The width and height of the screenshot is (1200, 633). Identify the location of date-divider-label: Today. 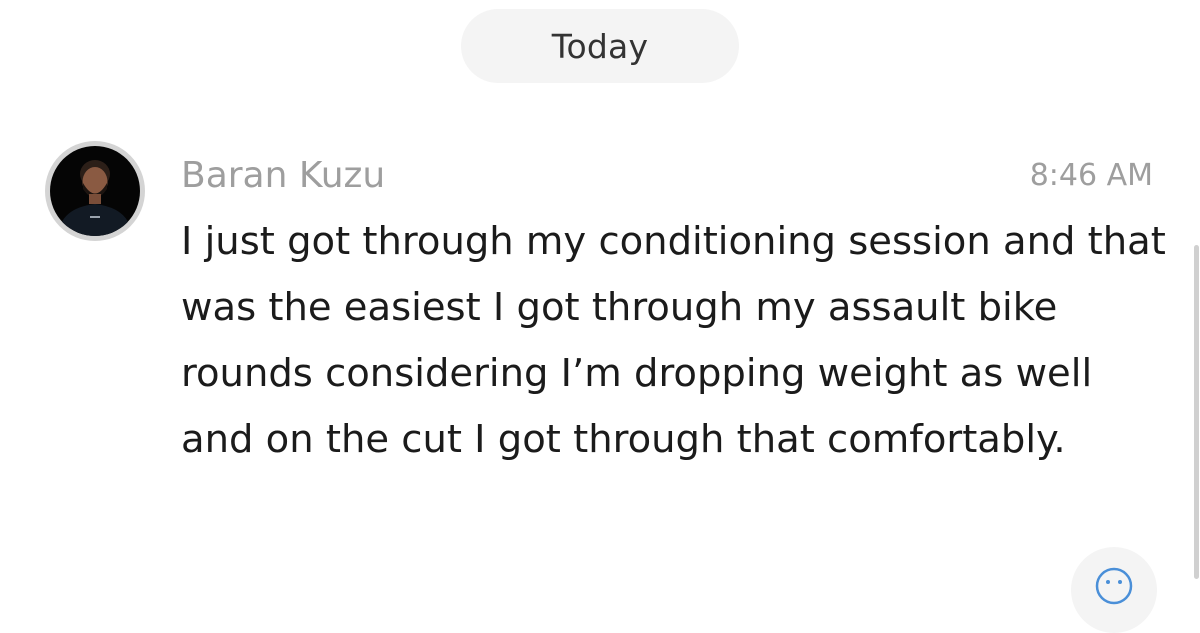
(600, 46).